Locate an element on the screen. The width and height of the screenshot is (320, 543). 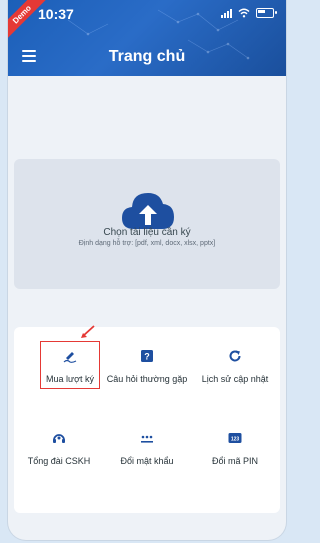
pen-sign-icon is located at coordinates (70, 357).